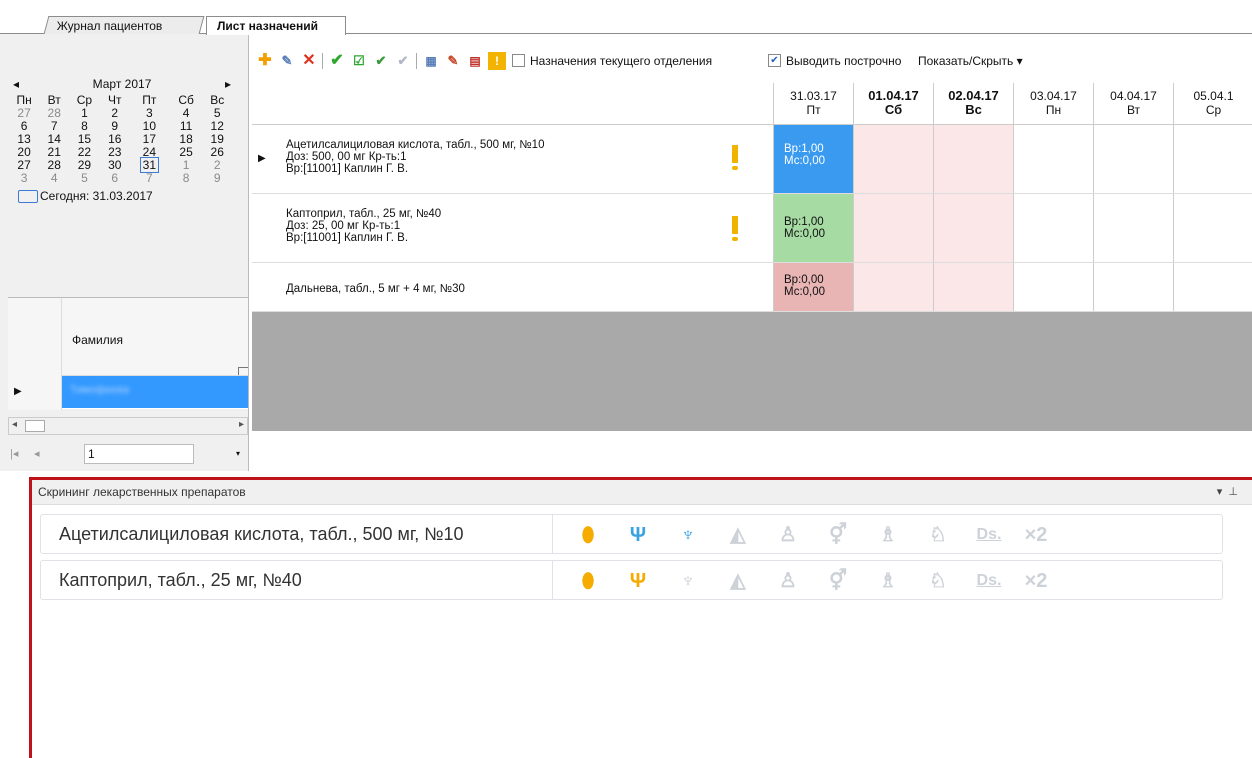  What do you see at coordinates (416, 61) in the screenshot?
I see `toolbar-separator` at bounding box center [416, 61].